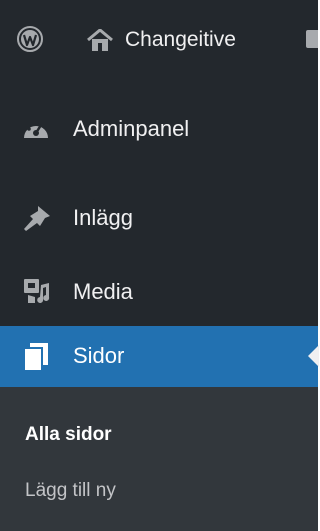 This screenshot has height=531, width=320. Describe the element at coordinates (159, 217) in the screenshot. I see `menu-item-inlagg: Inlägg` at that location.